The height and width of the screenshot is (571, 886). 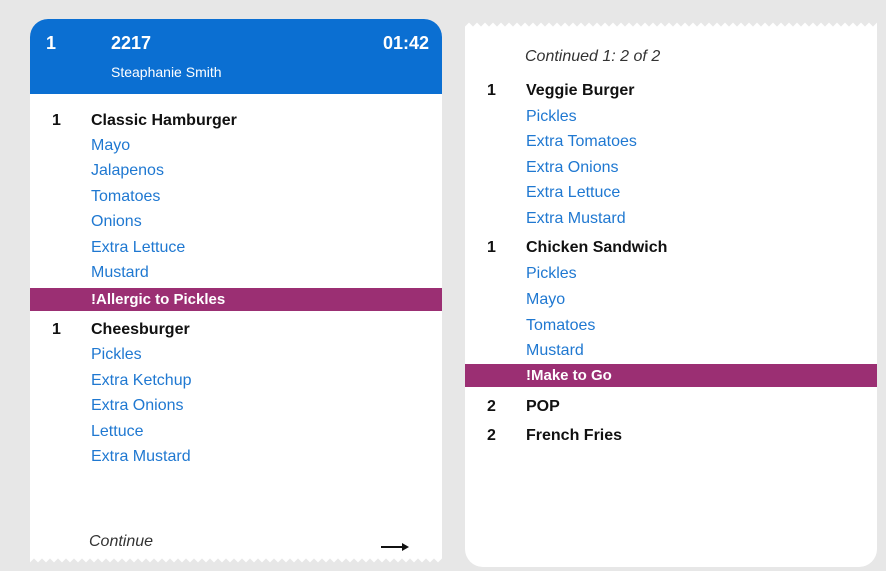 What do you see at coordinates (127, 170) in the screenshot?
I see `item-modifier: Jalapenos` at bounding box center [127, 170].